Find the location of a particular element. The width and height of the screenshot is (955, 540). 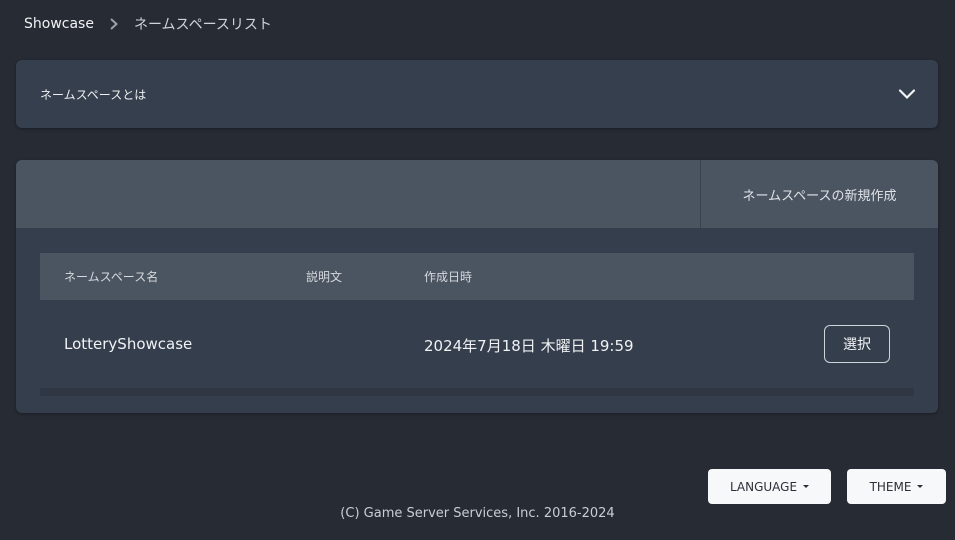

create-namespace-button: ネームスペースの新規作成 is located at coordinates (819, 194).